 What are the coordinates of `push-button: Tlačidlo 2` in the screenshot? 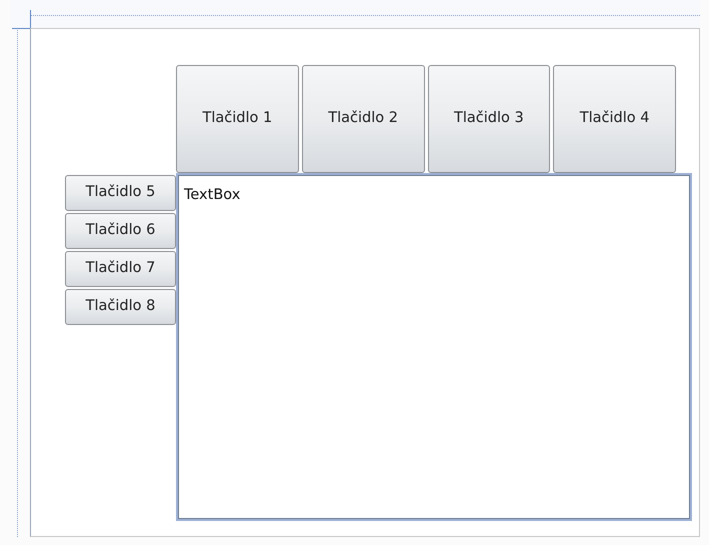 It's located at (363, 119).